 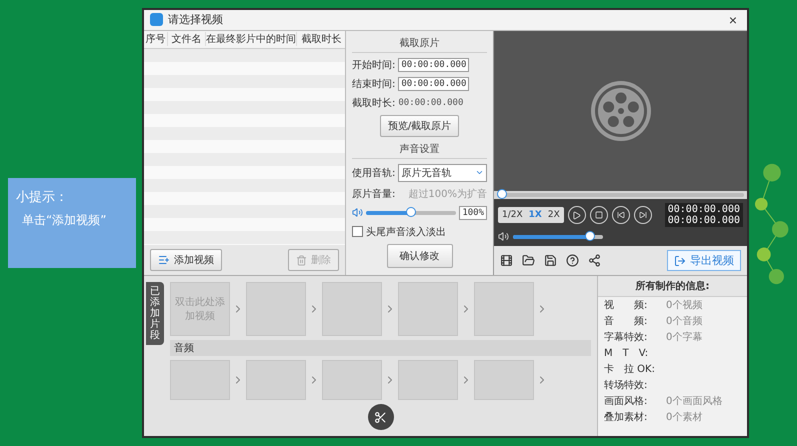 I want to click on add-video-button: 添加视频, so click(x=186, y=260).